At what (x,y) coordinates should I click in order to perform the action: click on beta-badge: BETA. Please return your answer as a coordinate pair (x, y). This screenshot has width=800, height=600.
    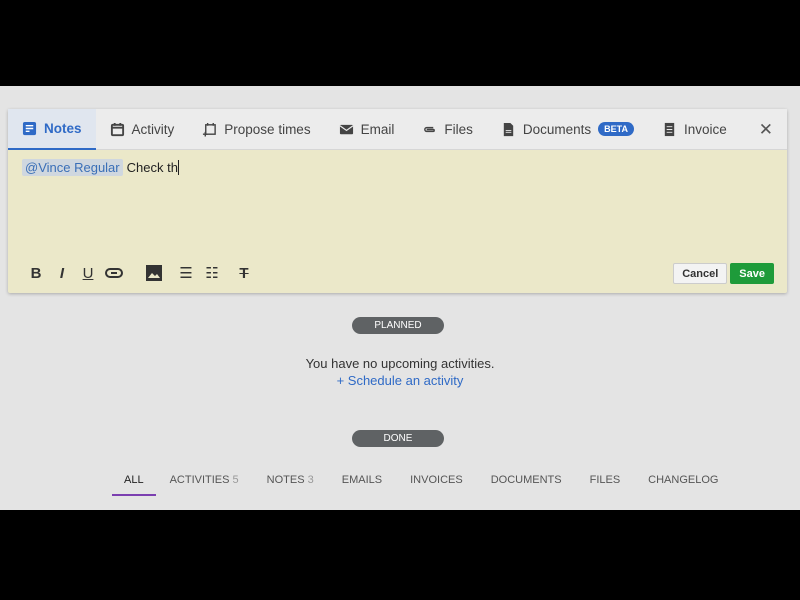
    Looking at the image, I should click on (616, 129).